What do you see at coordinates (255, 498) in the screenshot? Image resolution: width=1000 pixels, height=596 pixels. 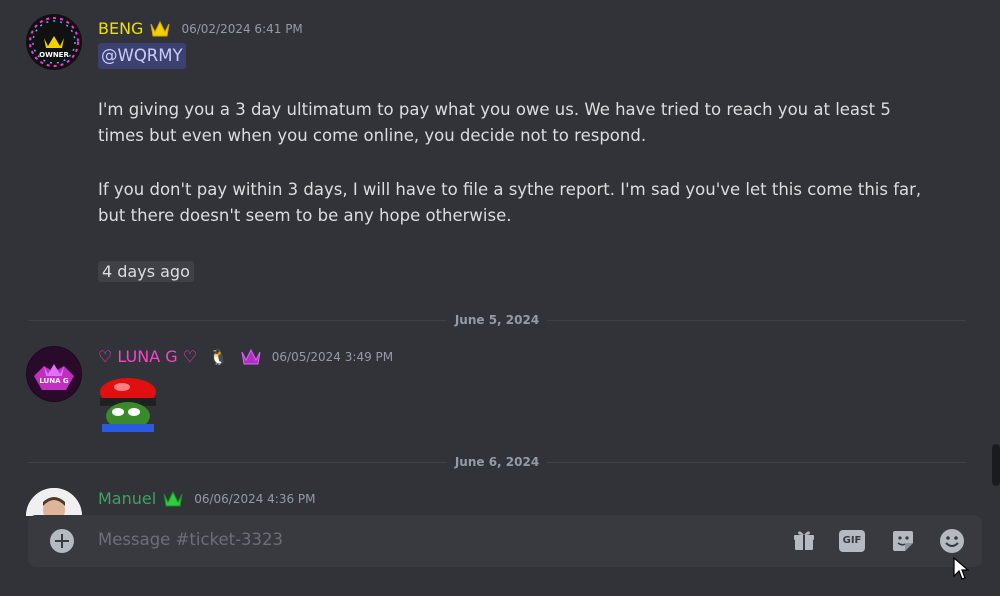 I see `timestamp: 06/06/2024 4:36 PM` at bounding box center [255, 498].